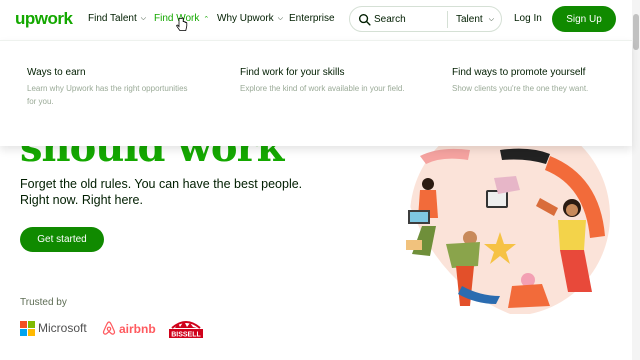 This screenshot has height=360, width=640. Describe the element at coordinates (182, 24) in the screenshot. I see `hand-pointer-icon` at that location.